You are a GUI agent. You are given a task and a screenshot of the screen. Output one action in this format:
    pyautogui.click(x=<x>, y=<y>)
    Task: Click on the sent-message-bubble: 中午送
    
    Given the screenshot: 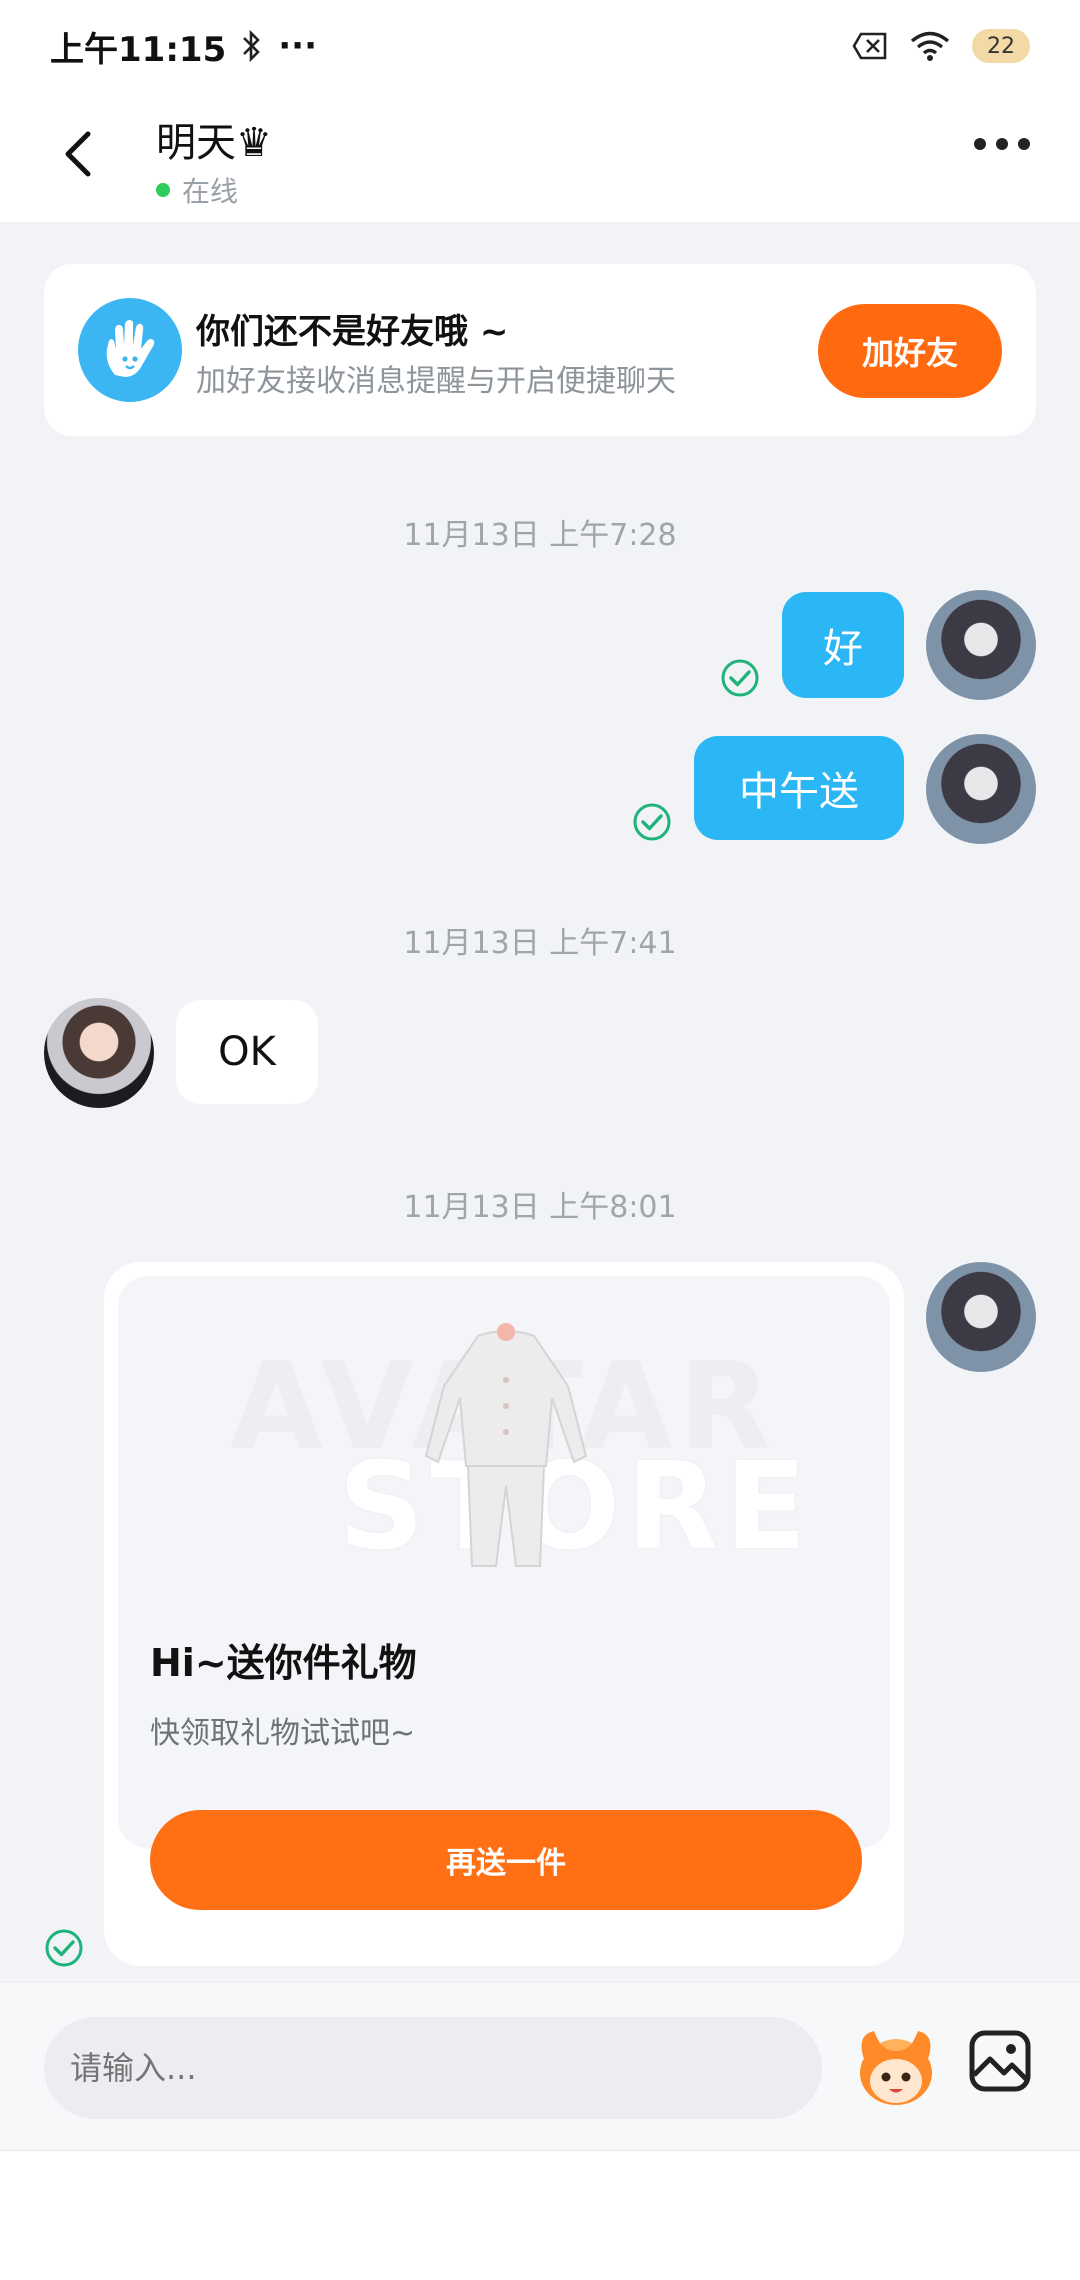 What is the action you would take?
    pyautogui.click(x=799, y=788)
    